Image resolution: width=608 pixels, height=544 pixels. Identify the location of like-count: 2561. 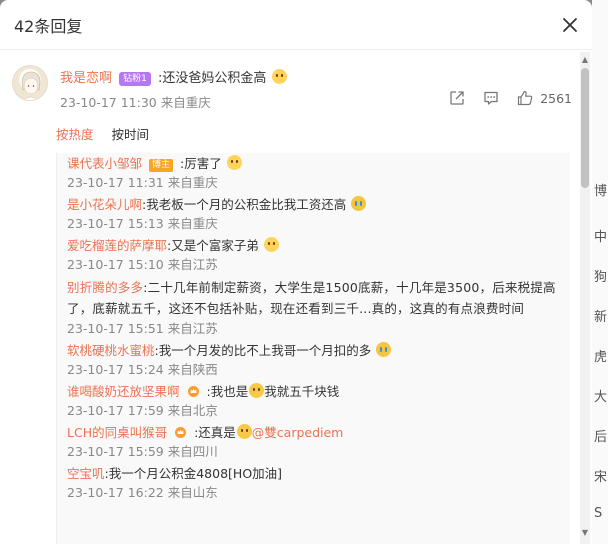
(556, 98).